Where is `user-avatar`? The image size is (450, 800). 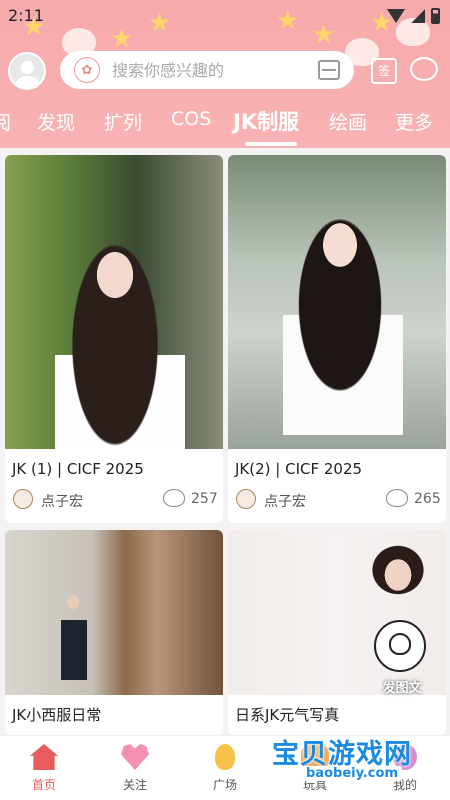
user-avatar is located at coordinates (27, 71).